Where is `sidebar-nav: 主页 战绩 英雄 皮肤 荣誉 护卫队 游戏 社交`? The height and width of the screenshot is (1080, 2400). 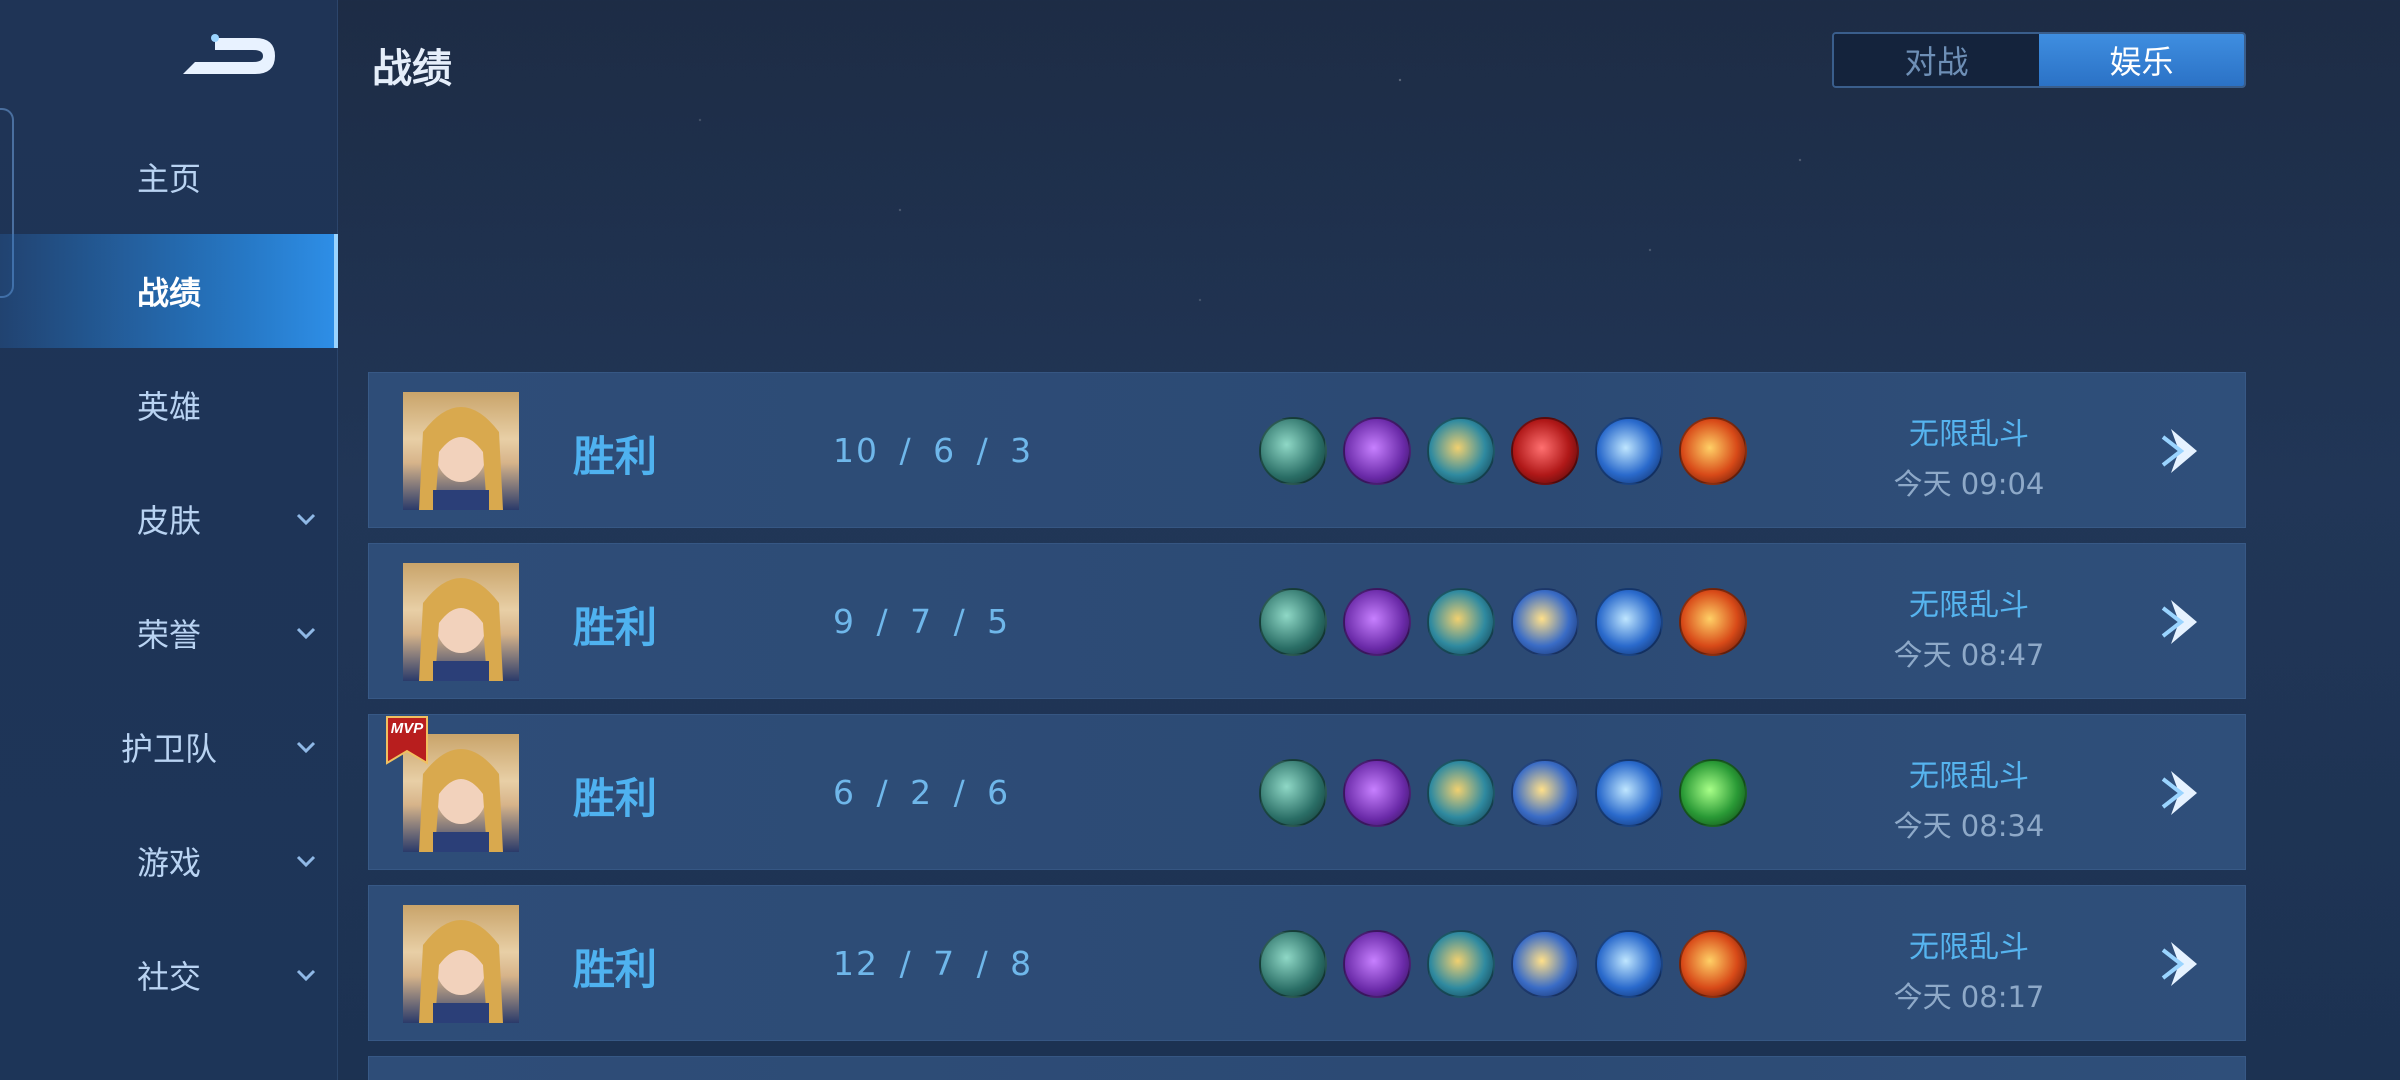
sidebar-nav: 主页 战绩 英雄 皮肤 荣誉 护卫队 游戏 社交 is located at coordinates (169, 576).